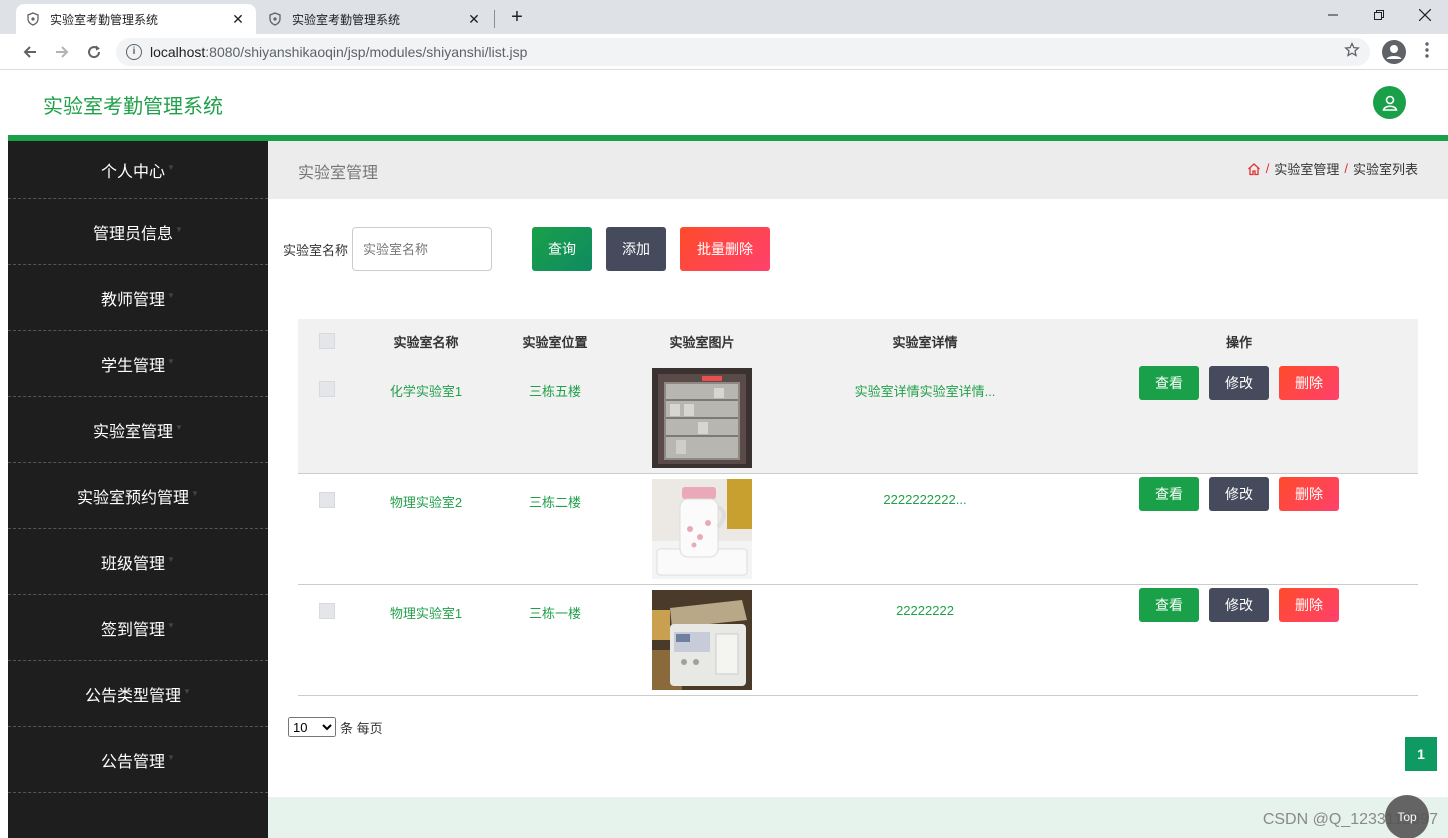 This screenshot has height=838, width=1448. I want to click on sidebar-item-admin-info: 管理员信息 ▼, so click(138, 232).